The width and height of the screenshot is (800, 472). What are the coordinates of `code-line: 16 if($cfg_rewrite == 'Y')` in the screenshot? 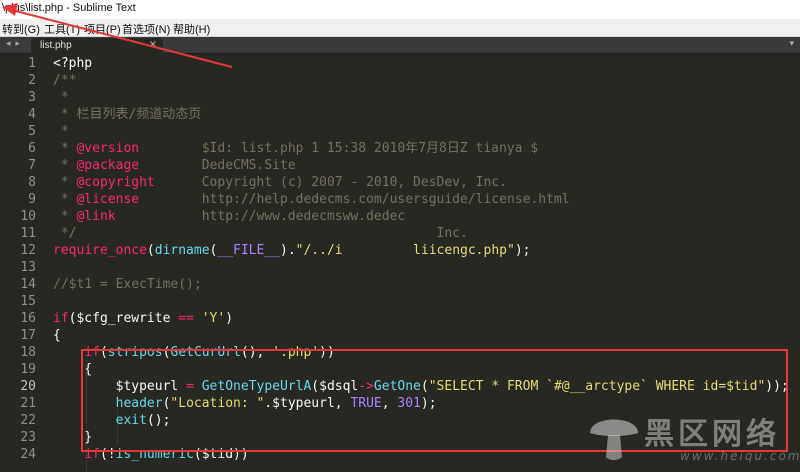 It's located at (400, 318).